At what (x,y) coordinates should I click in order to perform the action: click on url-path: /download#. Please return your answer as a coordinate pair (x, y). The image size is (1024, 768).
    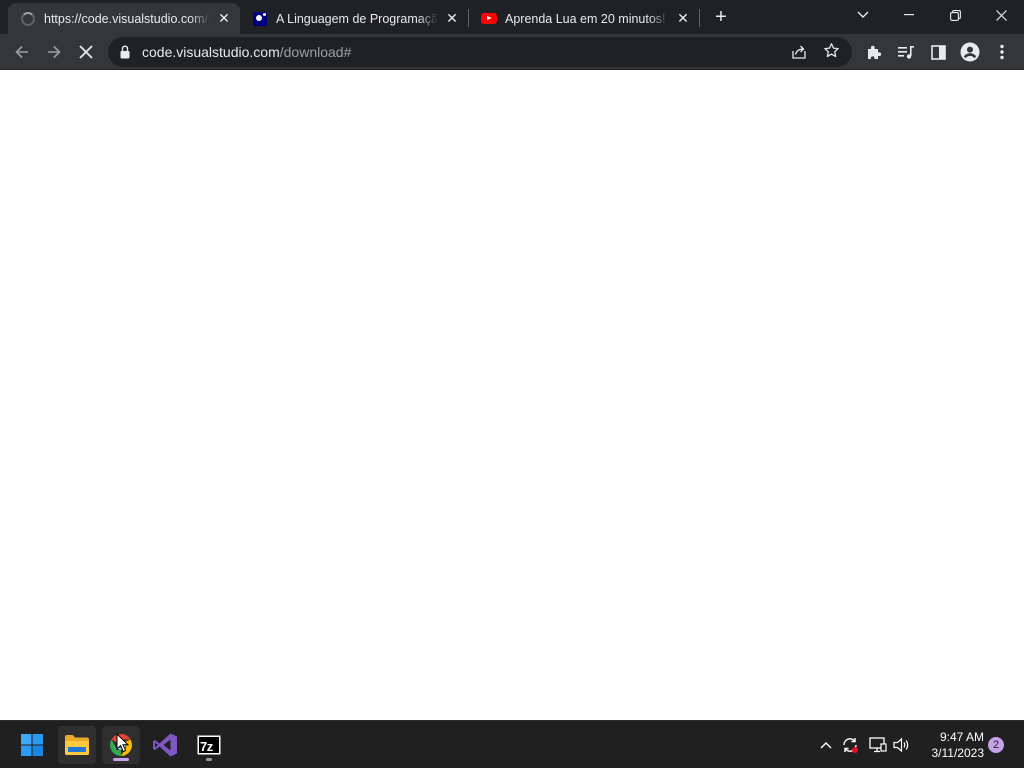
    Looking at the image, I should click on (315, 52).